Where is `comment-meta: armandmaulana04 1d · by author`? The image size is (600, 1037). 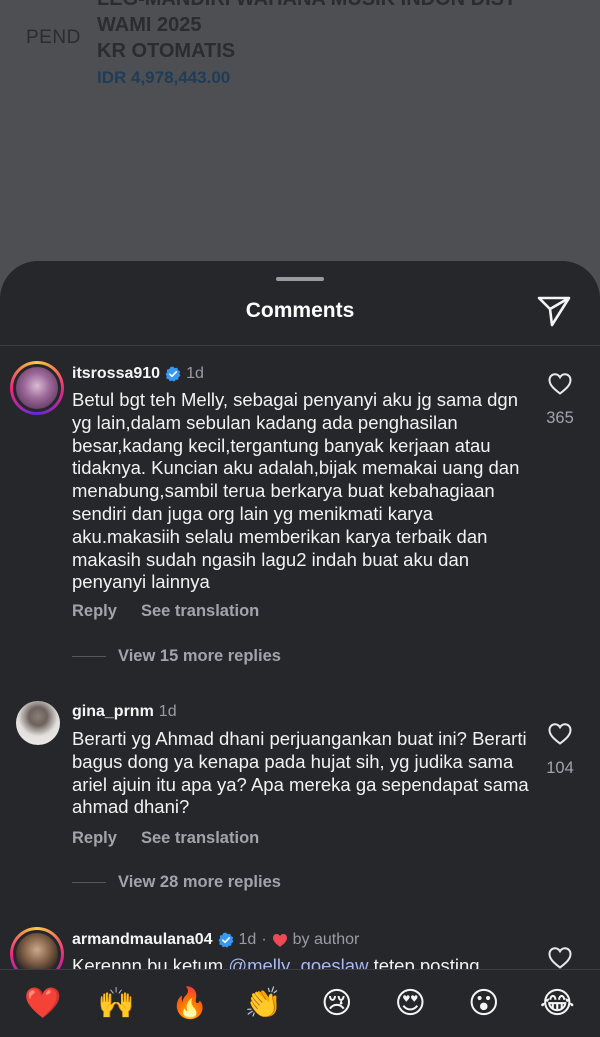 comment-meta: armandmaulana04 1d · by author is located at coordinates (215, 940).